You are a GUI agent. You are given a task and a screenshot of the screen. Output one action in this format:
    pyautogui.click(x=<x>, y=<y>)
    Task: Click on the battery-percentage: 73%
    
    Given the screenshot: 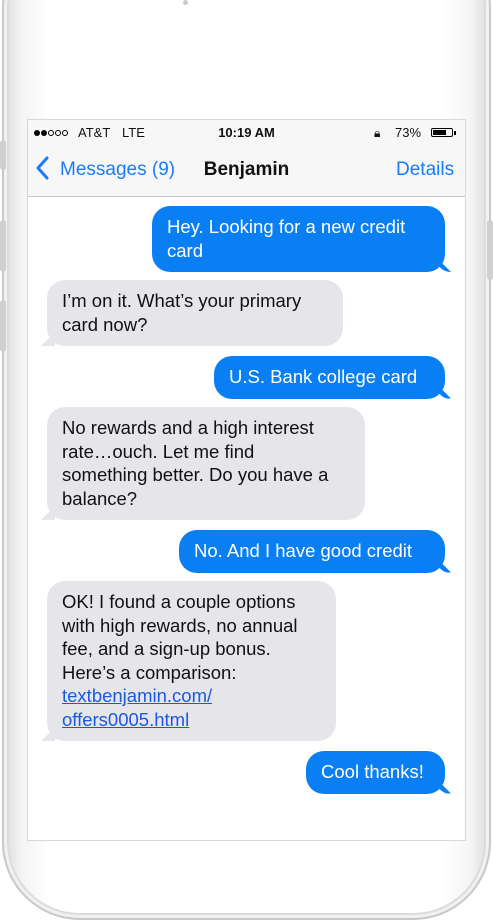 What is the action you would take?
    pyautogui.click(x=408, y=132)
    